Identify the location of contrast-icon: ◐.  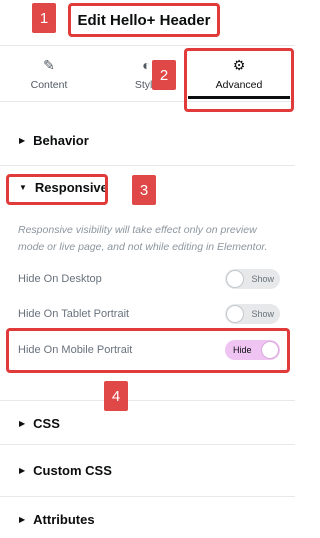
(146, 65).